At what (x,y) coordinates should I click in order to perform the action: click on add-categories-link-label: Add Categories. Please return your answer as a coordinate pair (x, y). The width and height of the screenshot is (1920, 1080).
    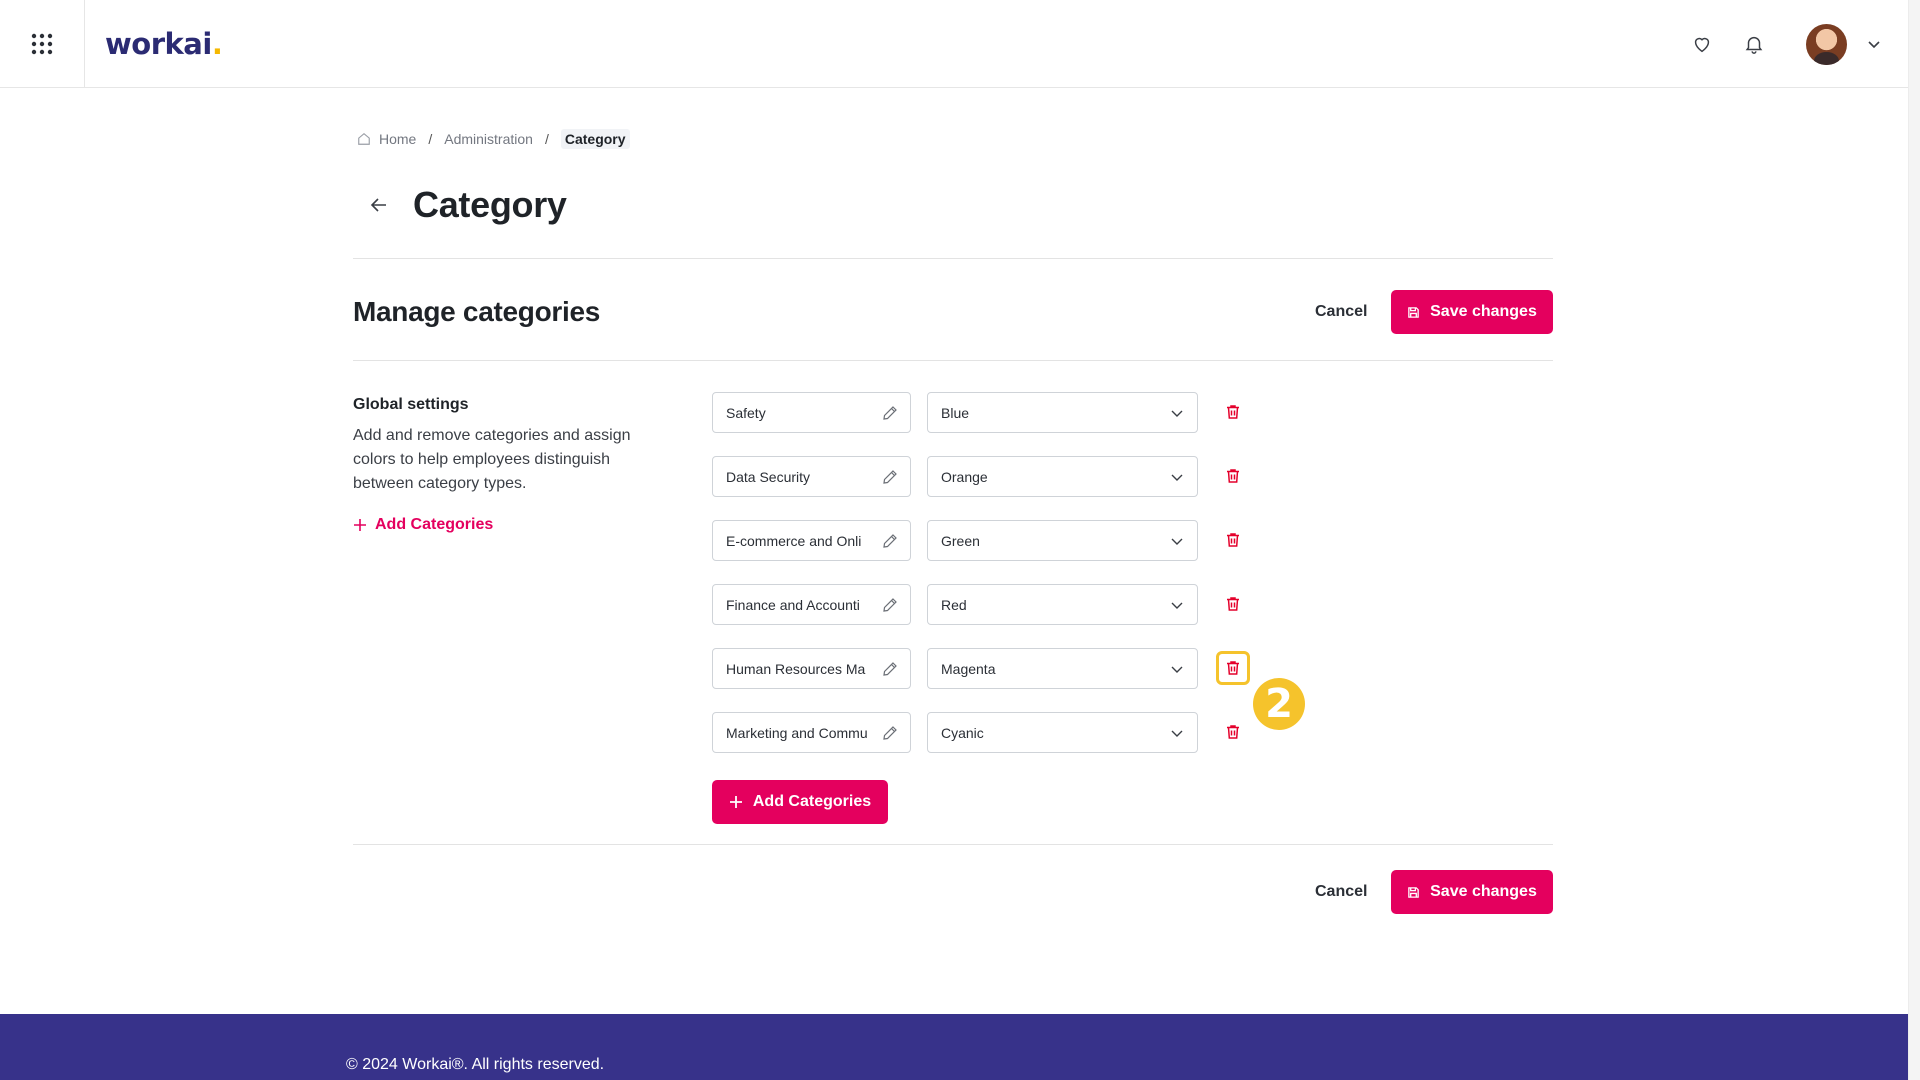
    Looking at the image, I should click on (434, 524).